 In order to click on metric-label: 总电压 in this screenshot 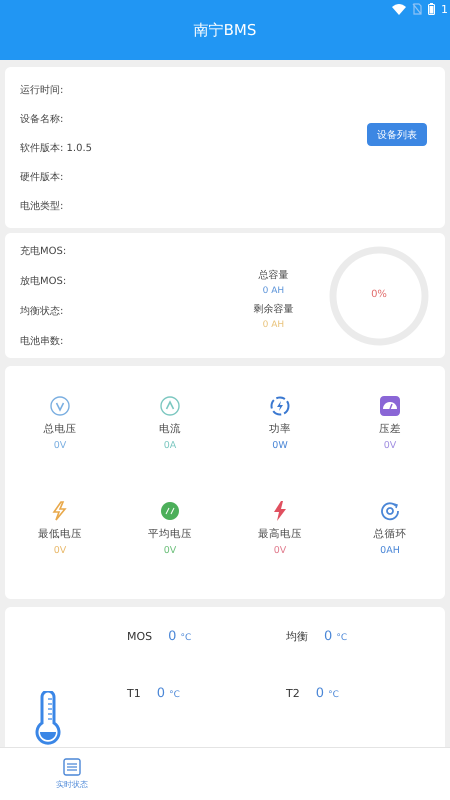, I will do `click(60, 429)`.